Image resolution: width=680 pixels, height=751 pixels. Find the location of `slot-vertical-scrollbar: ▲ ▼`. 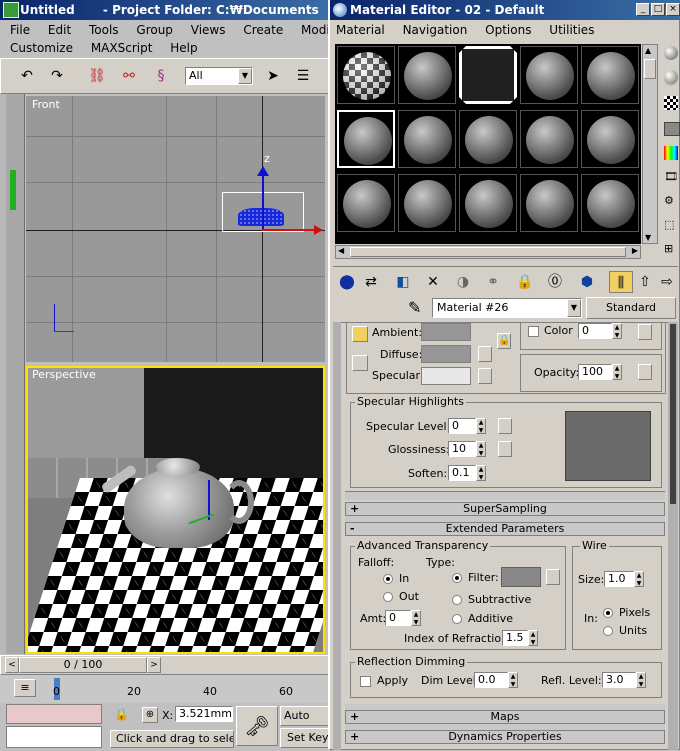

slot-vertical-scrollbar: ▲ ▼ is located at coordinates (650, 144).